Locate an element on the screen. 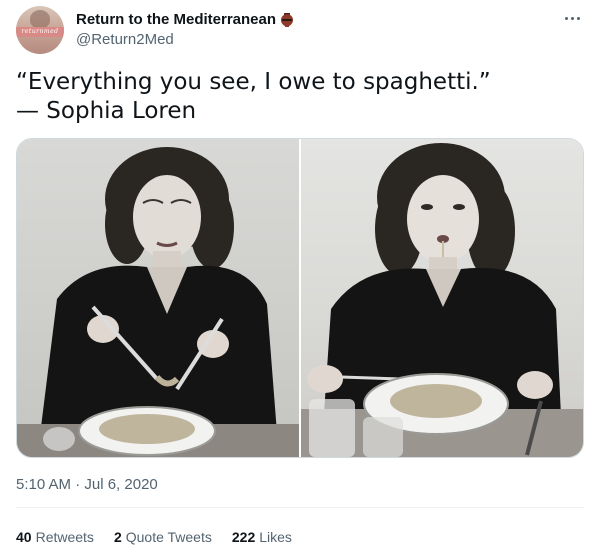  tweet-attribution-line: — Sophia Loren is located at coordinates (106, 111).